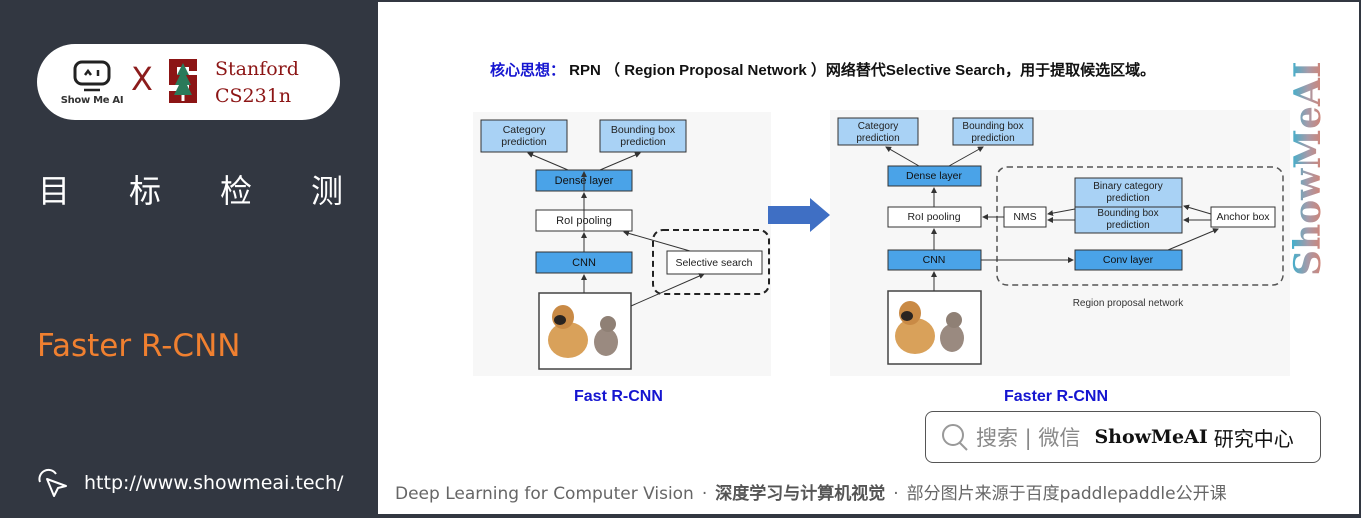  Describe the element at coordinates (139, 346) in the screenshot. I see `topic-title: Faster R-CNN` at that location.